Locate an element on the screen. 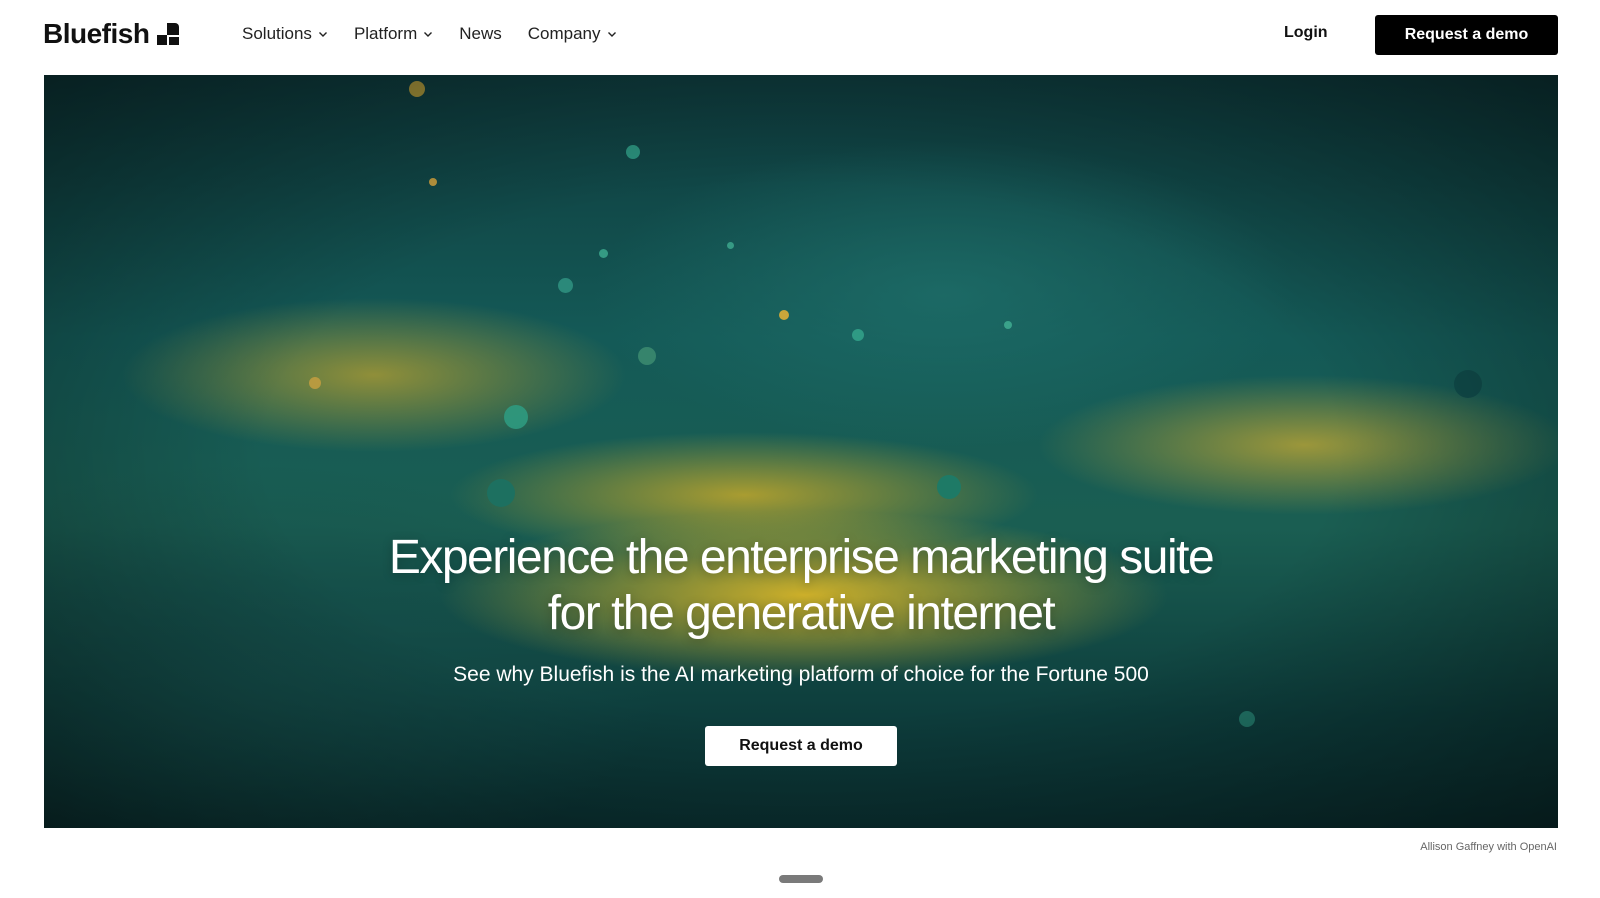 This screenshot has width=1600, height=898. brand-logo: Bluefish is located at coordinates (111, 34).